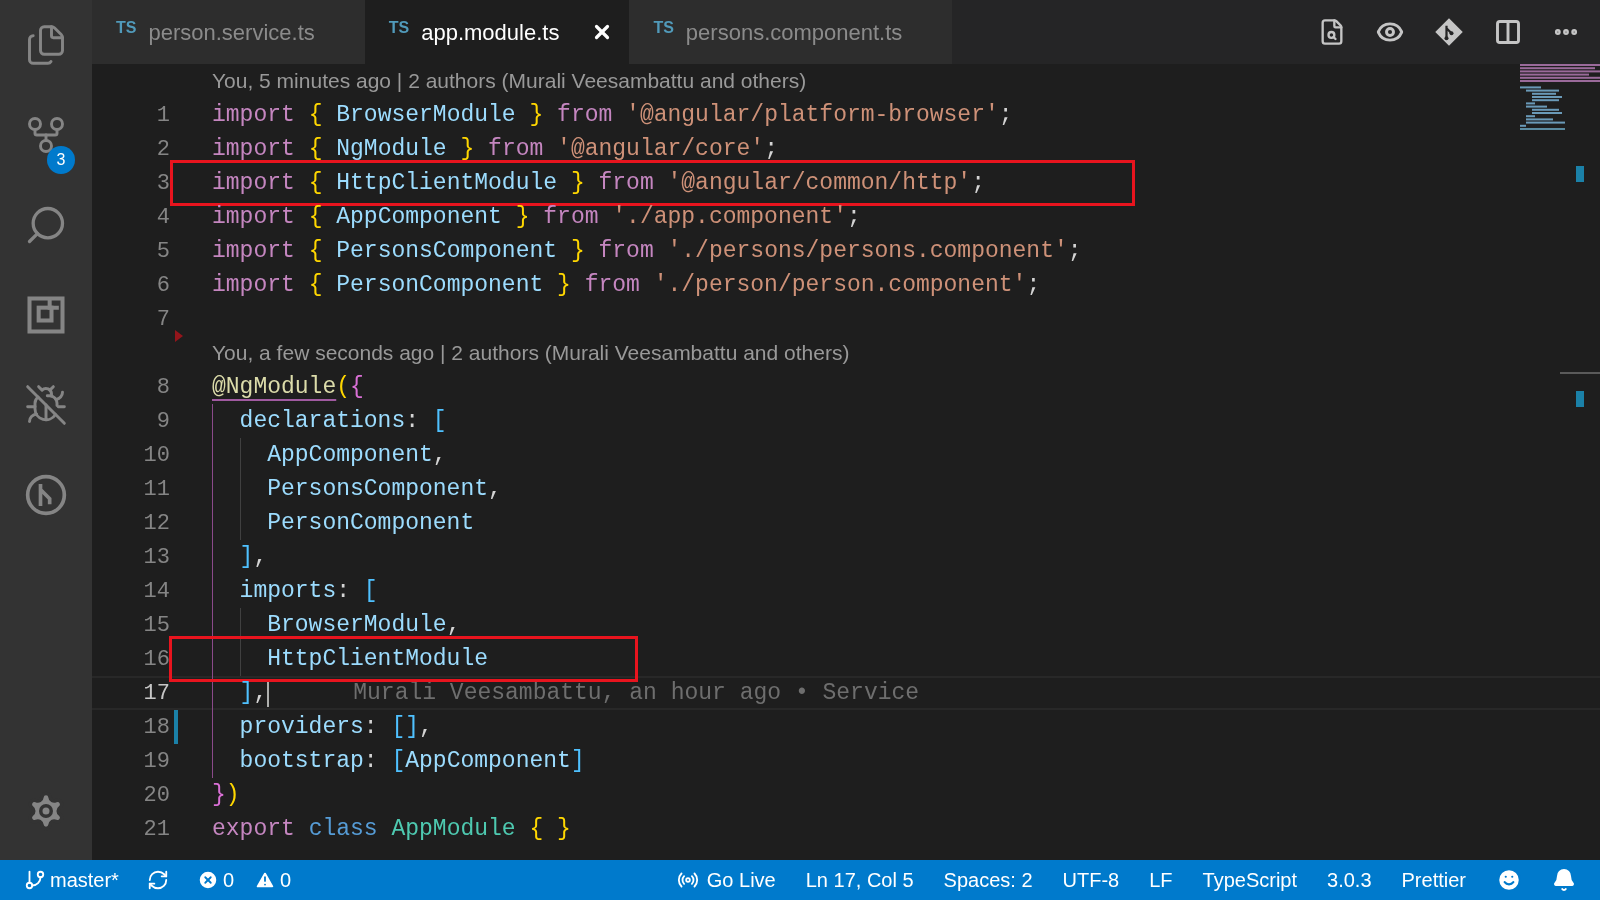 This screenshot has width=1600, height=900. What do you see at coordinates (156, 455) in the screenshot?
I see `line-number: 10` at bounding box center [156, 455].